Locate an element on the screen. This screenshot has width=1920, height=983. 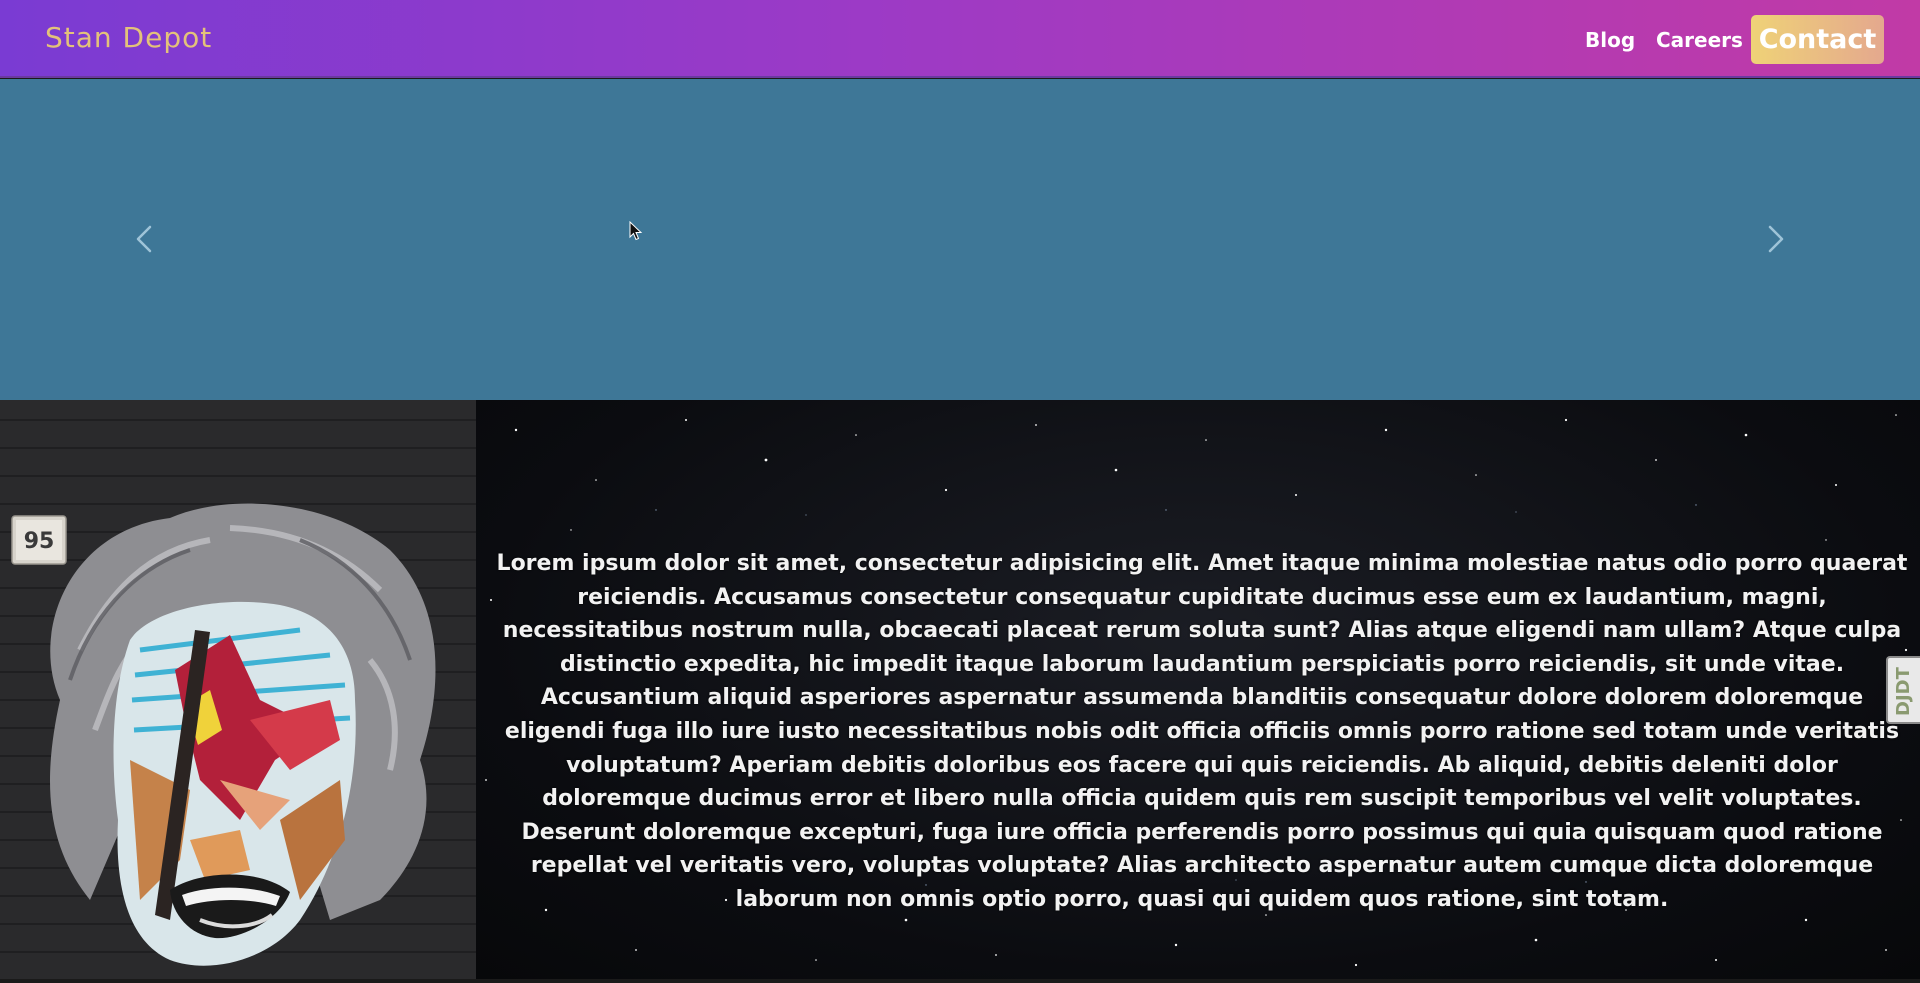
debug-toolbar-handle: DJDT is located at coordinates (1903, 690).